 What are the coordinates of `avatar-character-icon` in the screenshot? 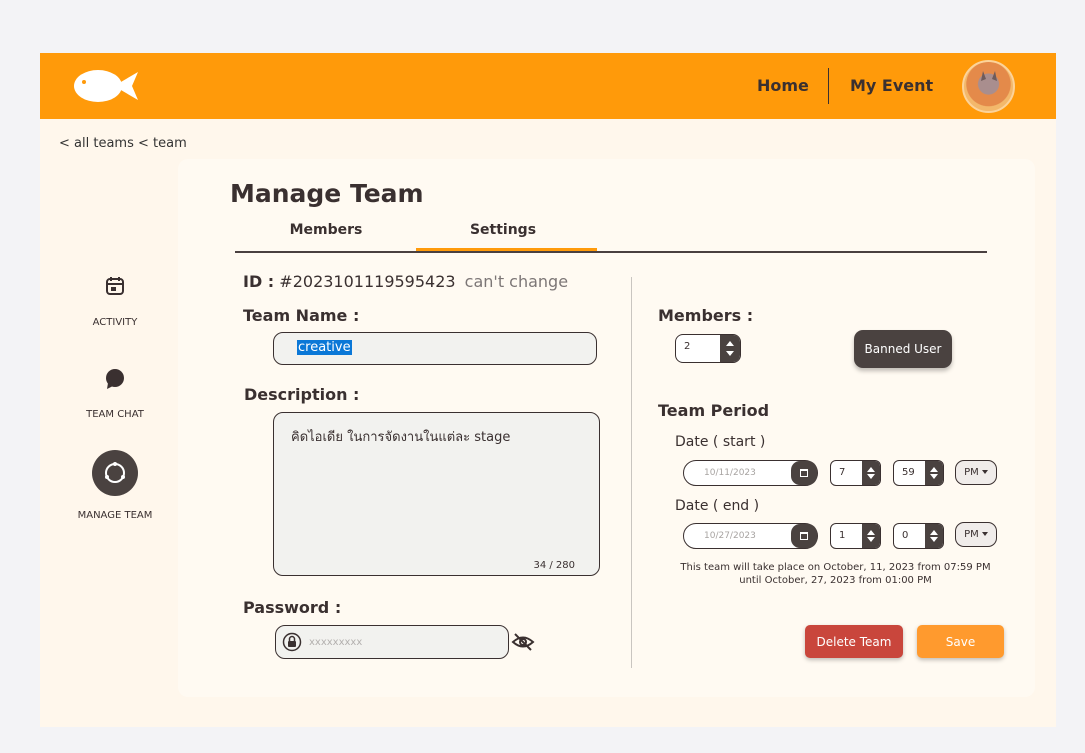 It's located at (989, 76).